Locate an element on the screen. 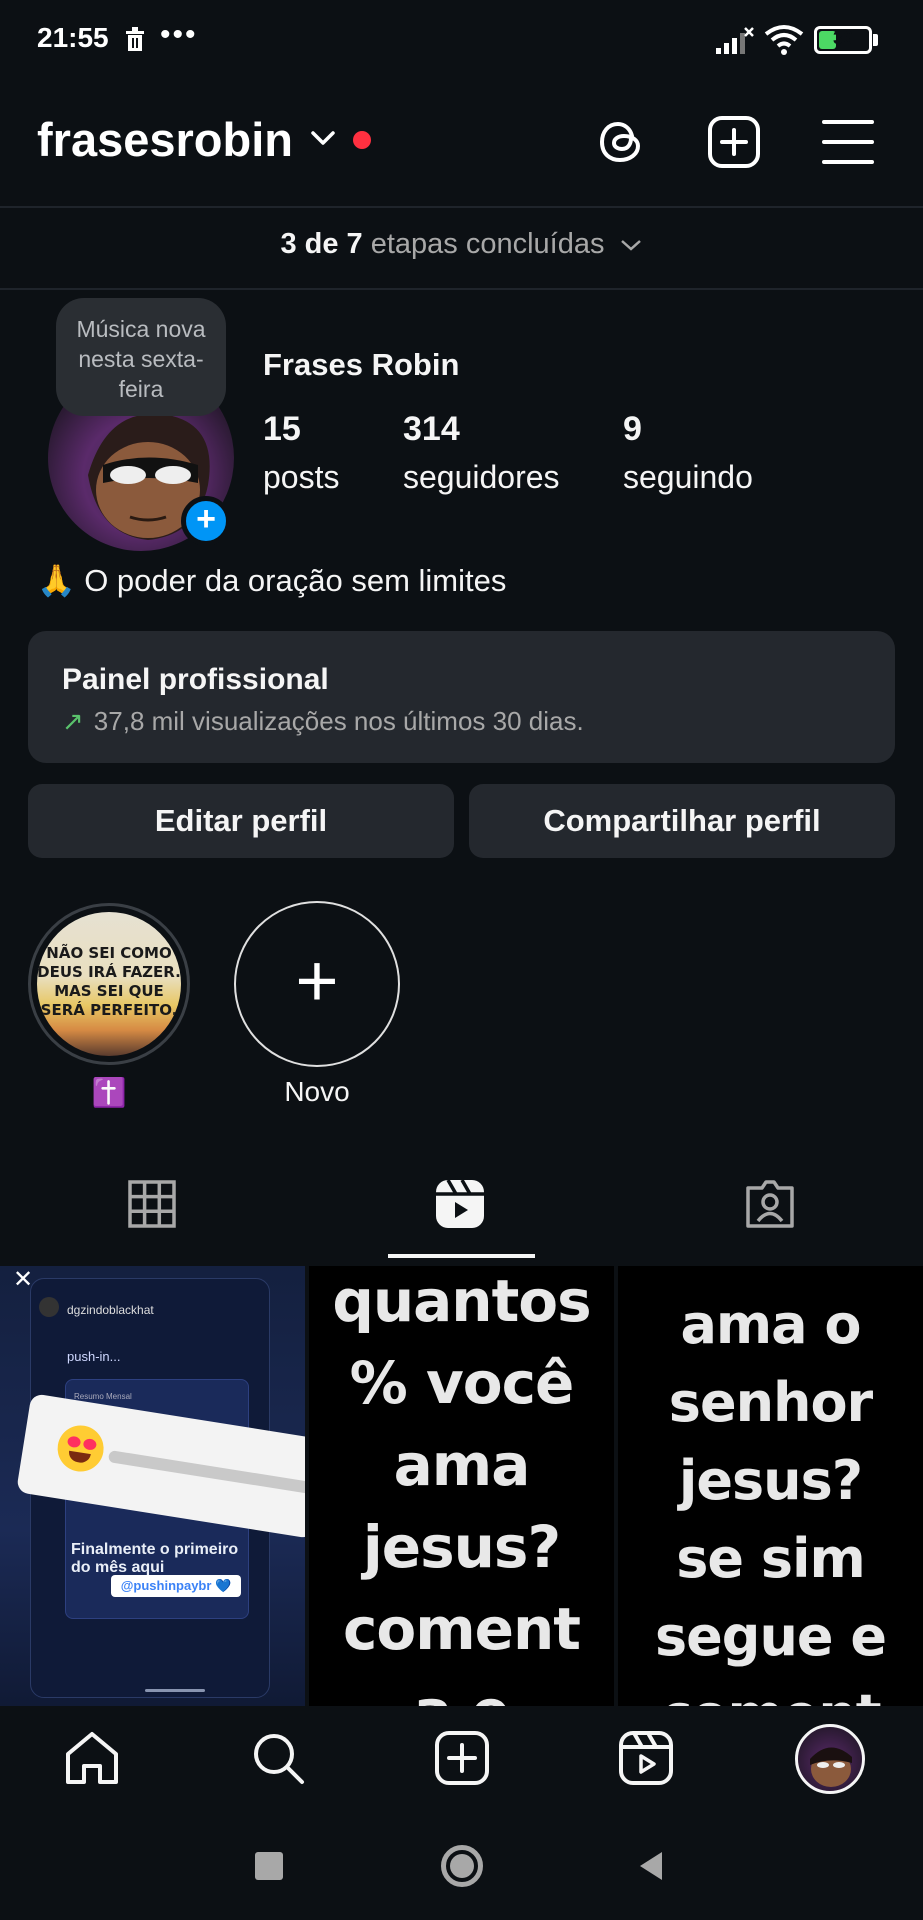 Image resolution: width=923 pixels, height=1920 pixels. overlay-text: Finalmente o primeiro do mês aqui is located at coordinates (155, 1558).